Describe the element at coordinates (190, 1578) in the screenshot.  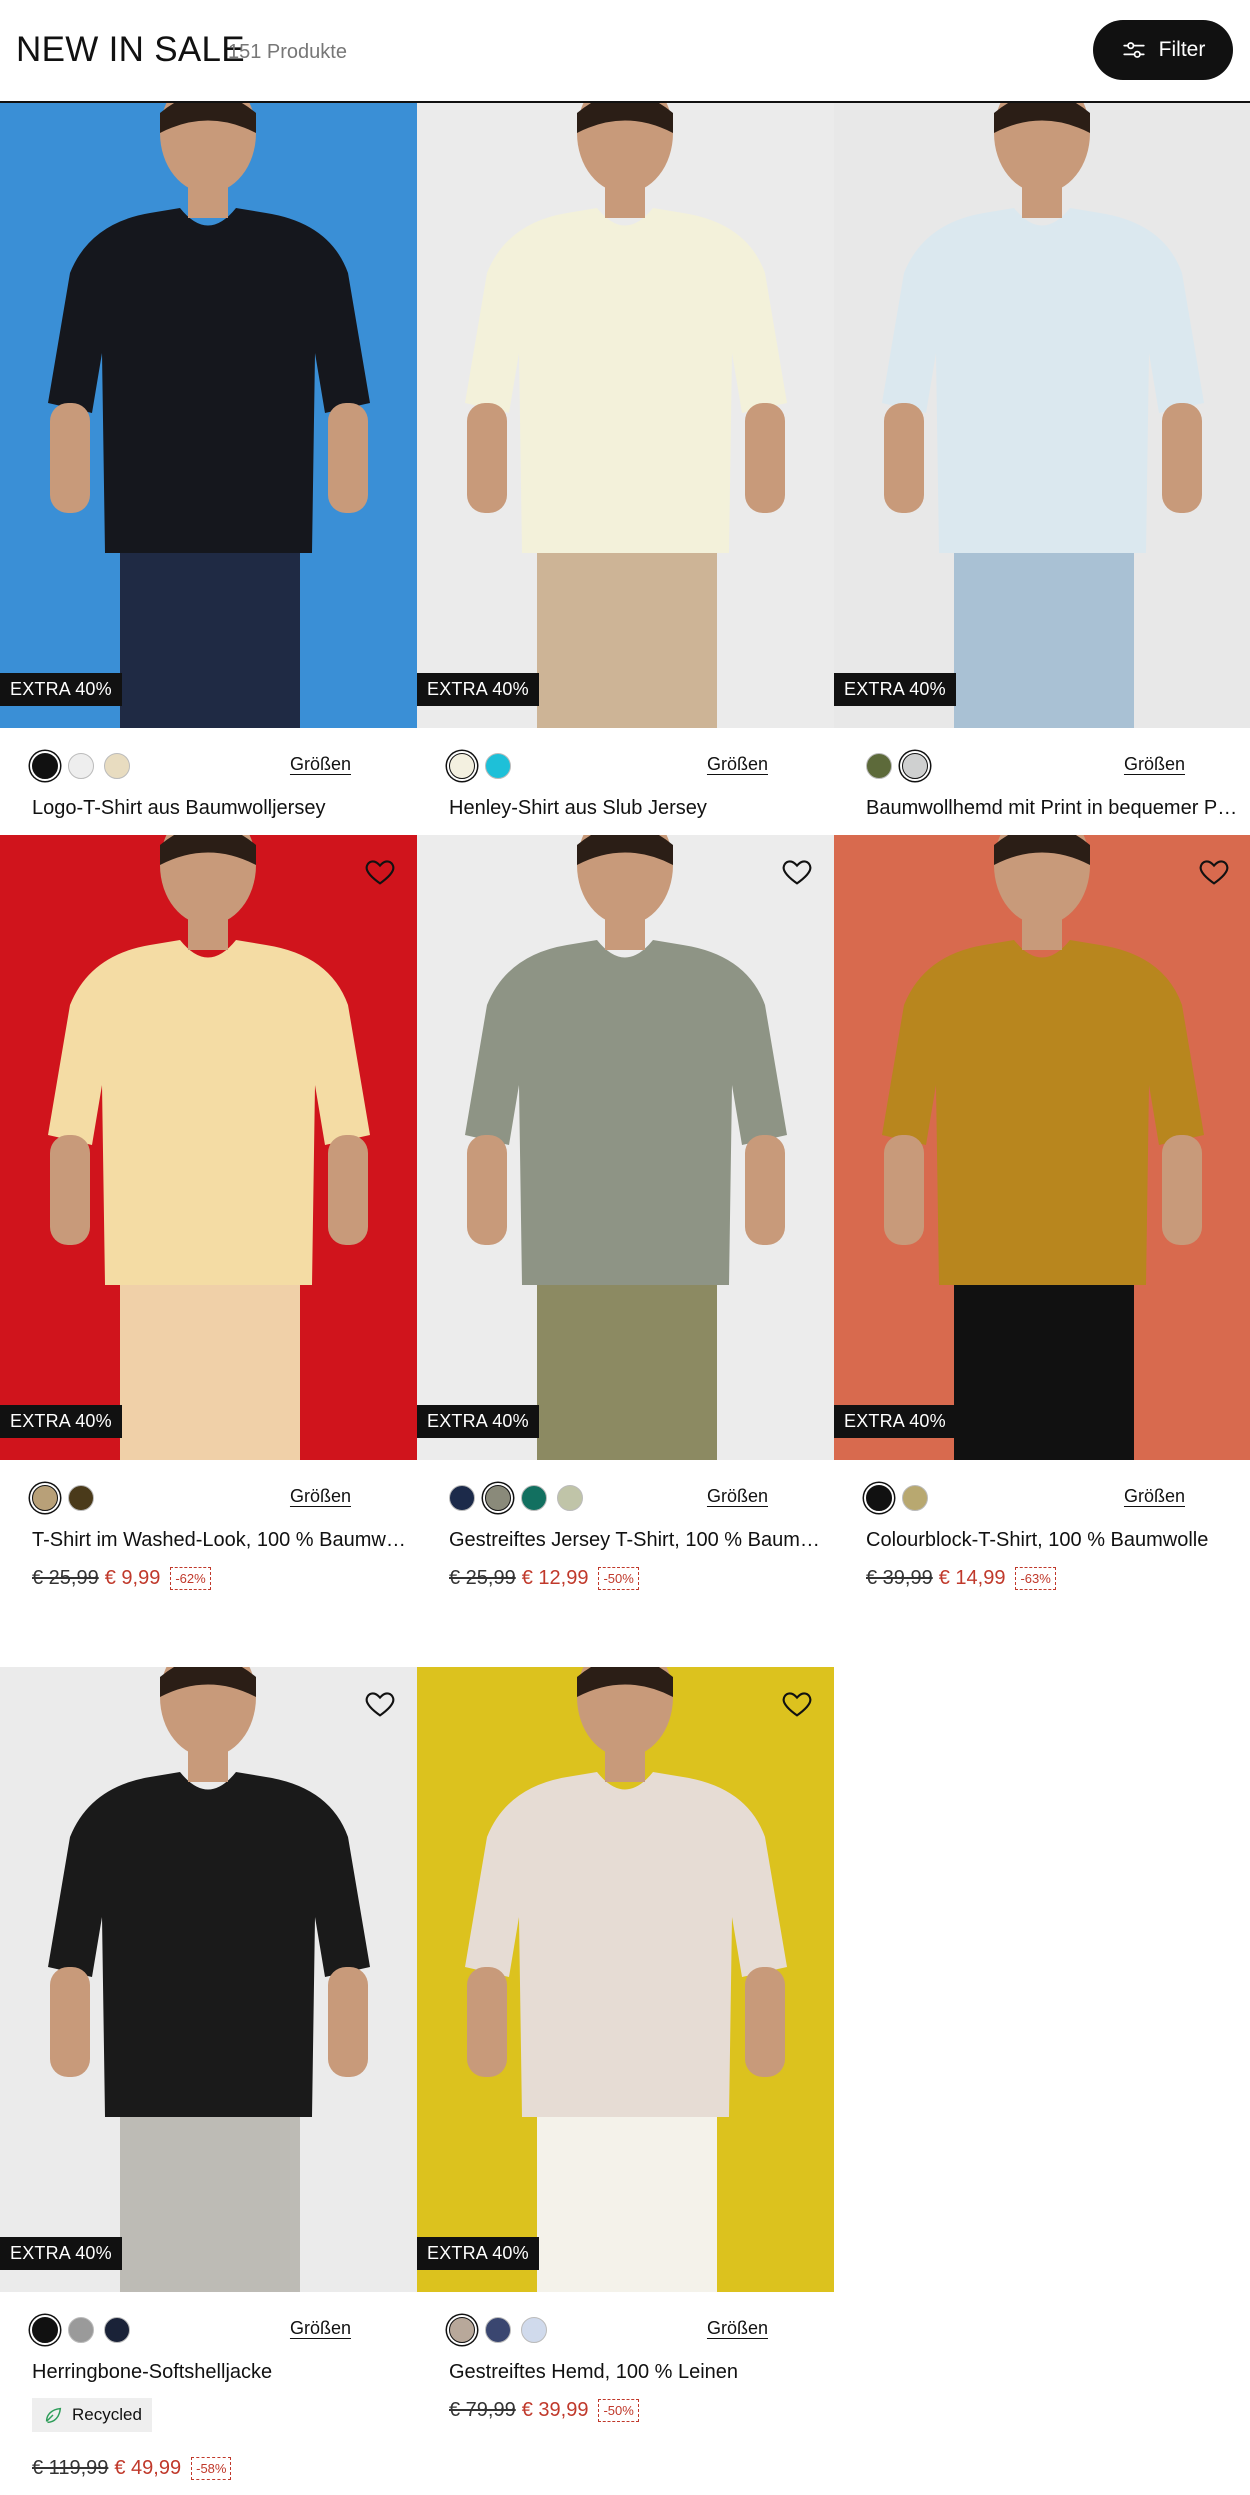
I see `discount-badge: -62%` at that location.